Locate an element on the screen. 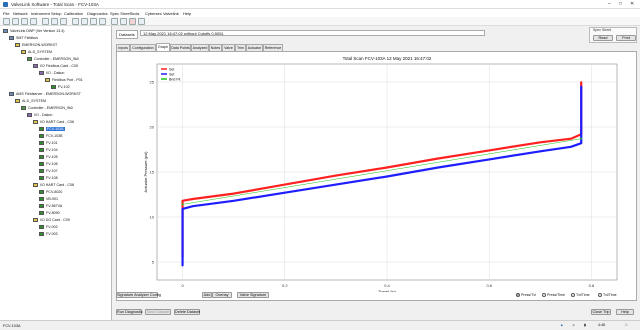 This screenshot has height=330, width=640. tab-trim: Trim is located at coordinates (240, 47).